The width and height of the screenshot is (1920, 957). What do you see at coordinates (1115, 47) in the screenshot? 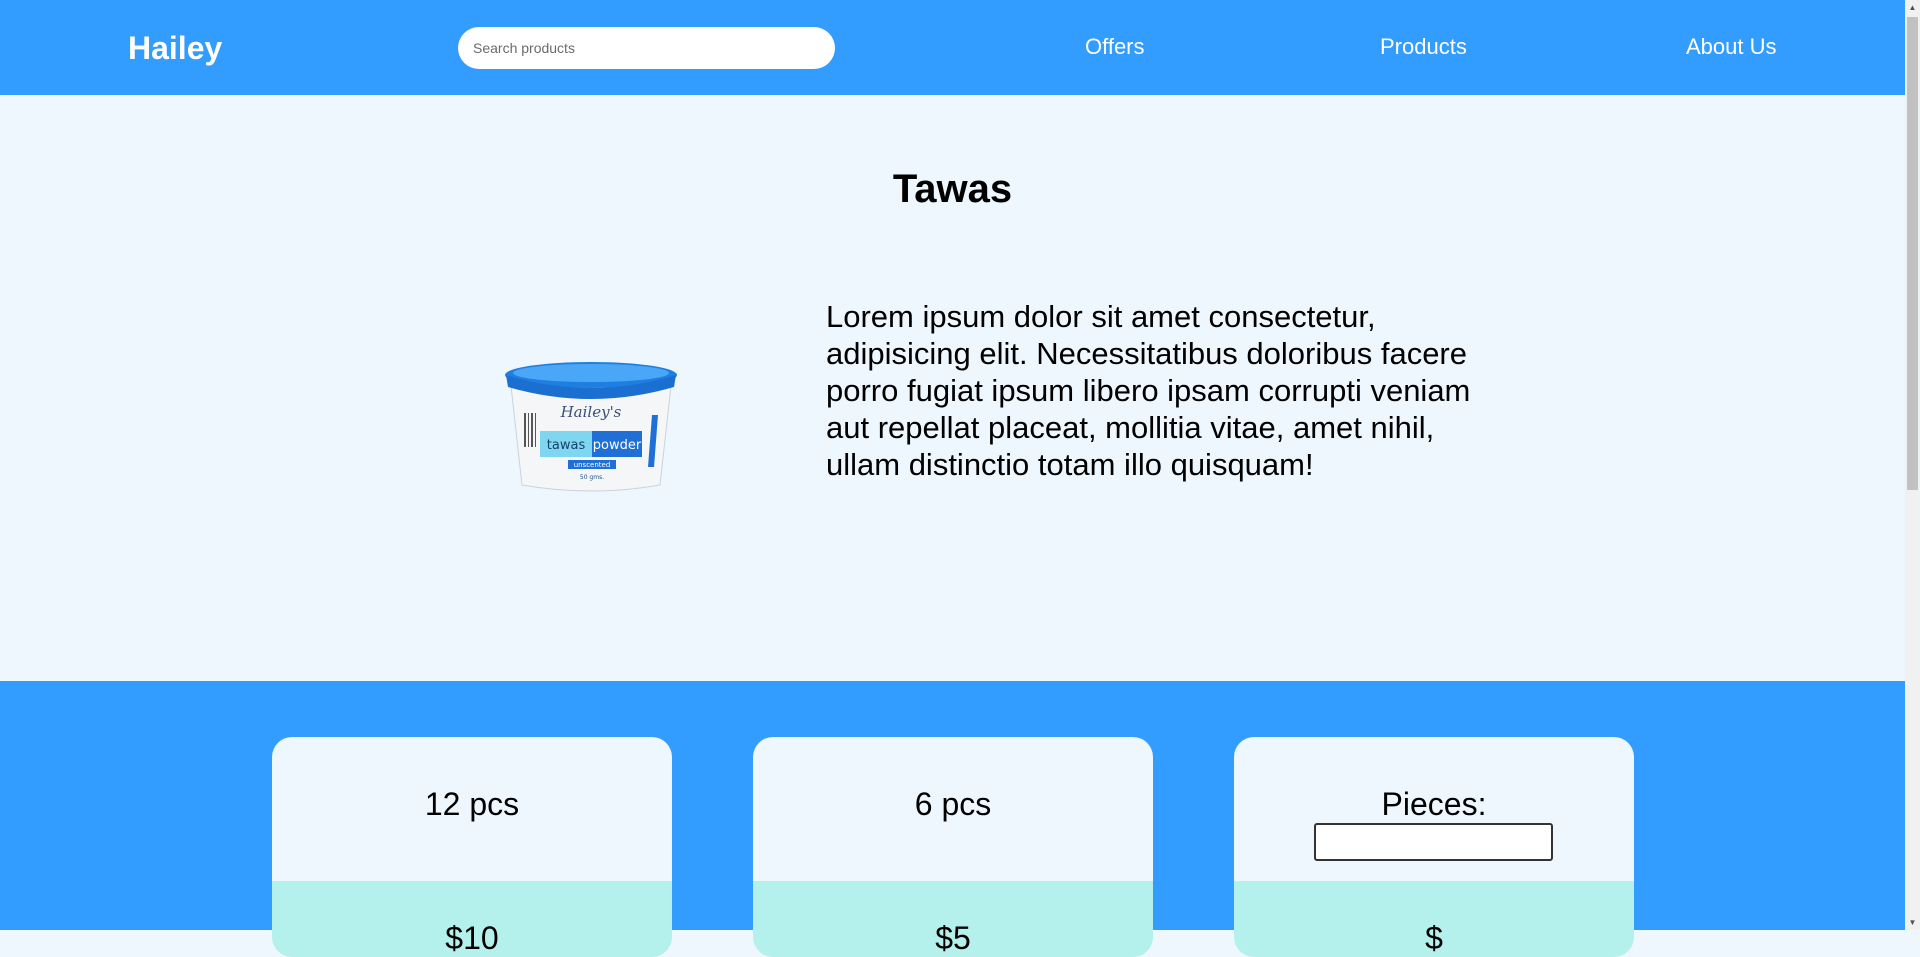
I see `nav-offers: Offers` at bounding box center [1115, 47].